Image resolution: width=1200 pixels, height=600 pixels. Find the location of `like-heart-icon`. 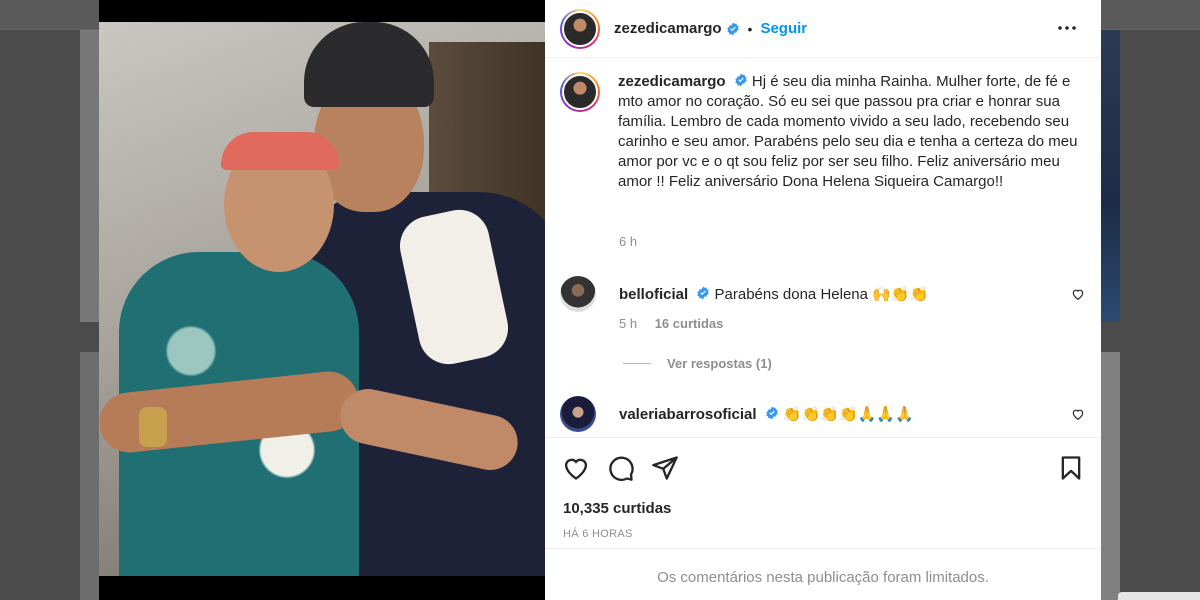

like-heart-icon is located at coordinates (576, 468).